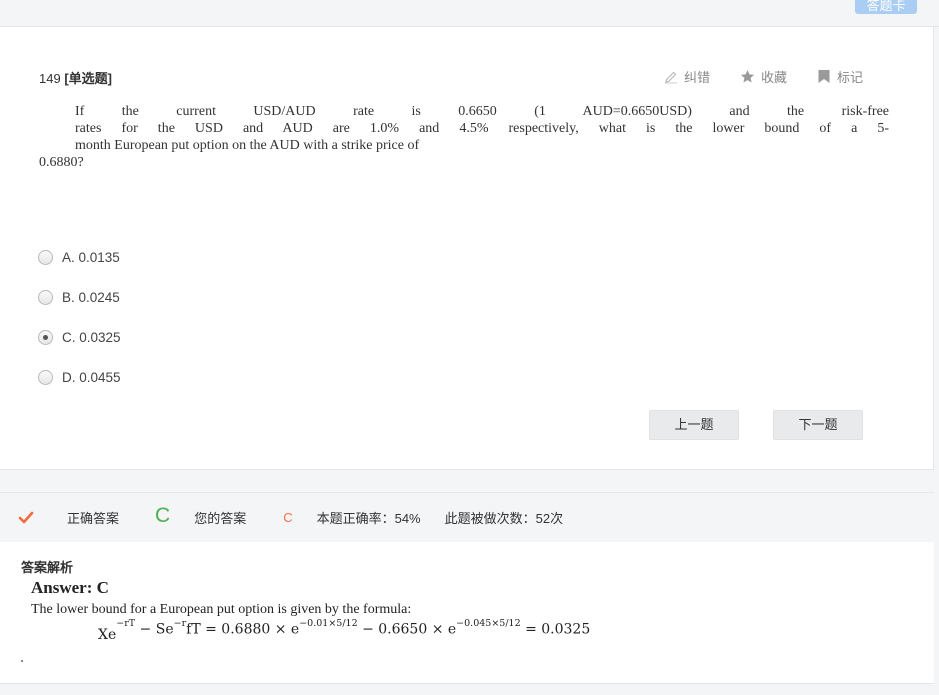 This screenshot has width=939, height=695. What do you see at coordinates (555, 629) in the screenshot?
I see `formula-result: = 0.0325` at bounding box center [555, 629].